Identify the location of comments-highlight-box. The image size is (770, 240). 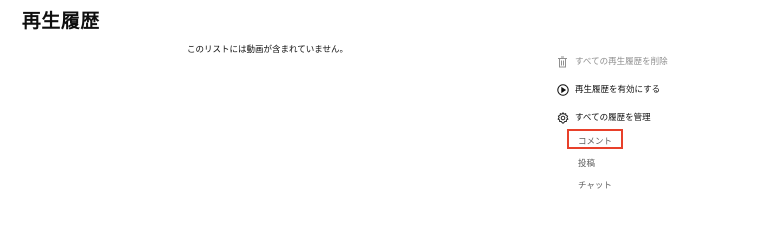
(595, 139).